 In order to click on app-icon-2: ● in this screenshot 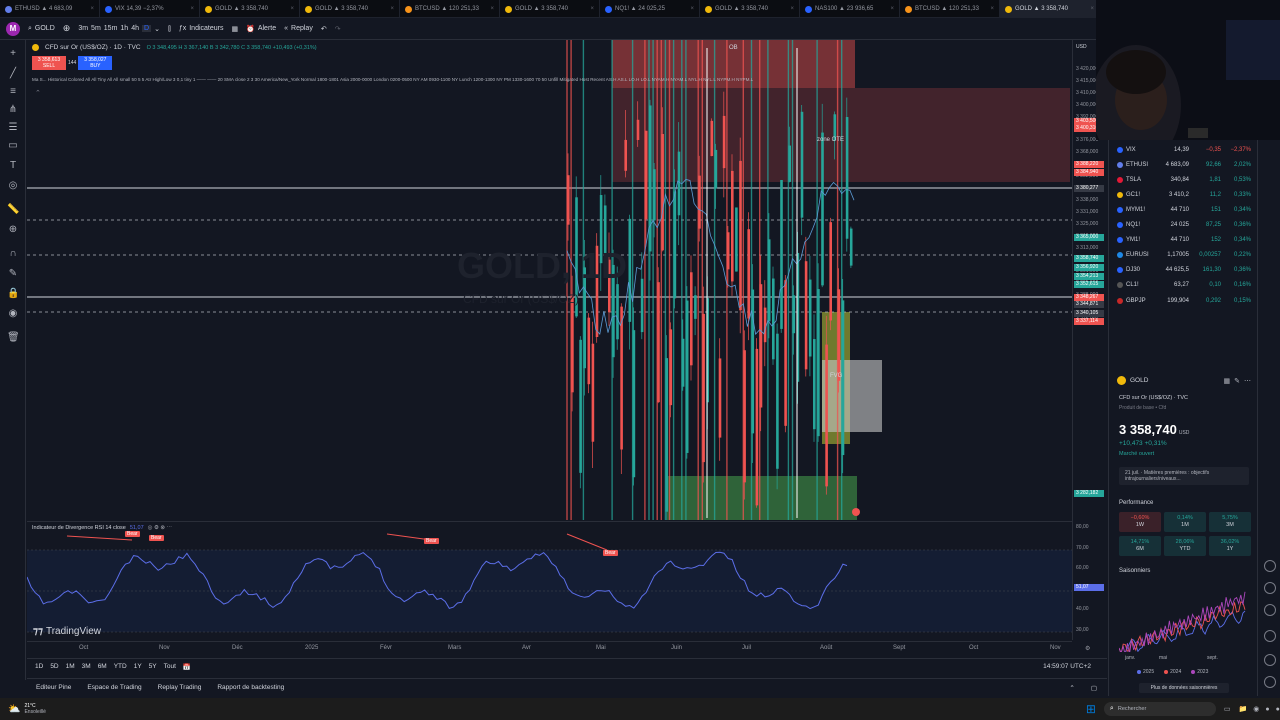, I will do `click(1278, 709)`.